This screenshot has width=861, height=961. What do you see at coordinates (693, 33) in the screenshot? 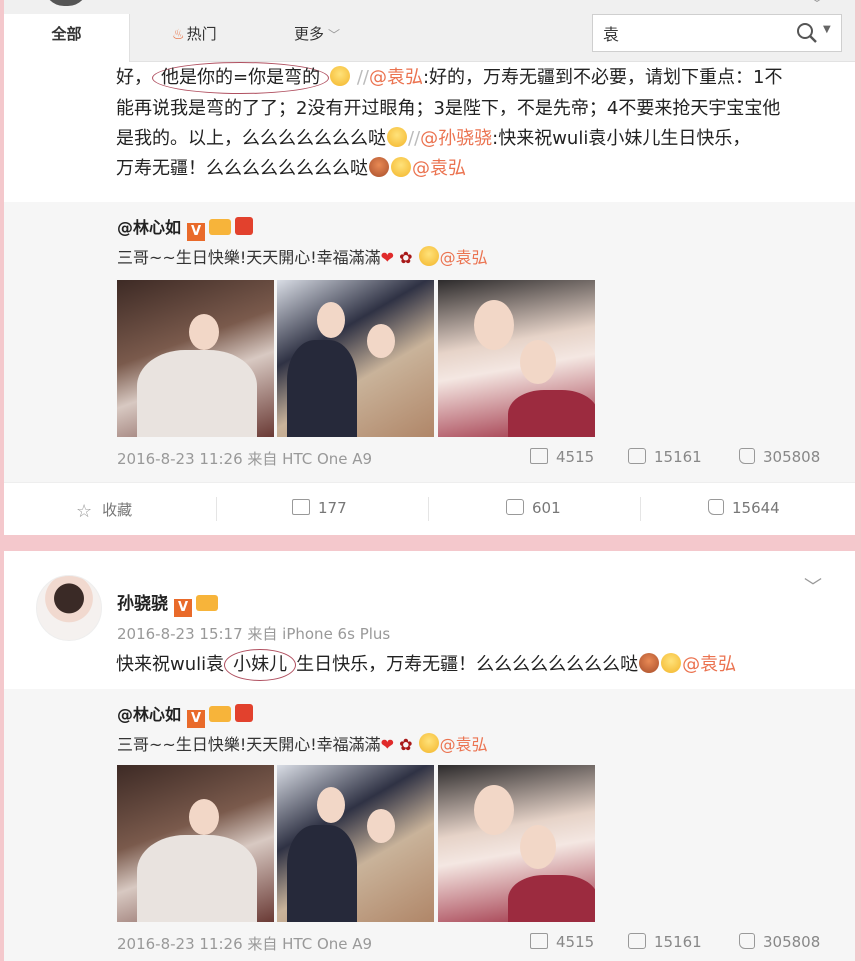
I see `search-input` at bounding box center [693, 33].